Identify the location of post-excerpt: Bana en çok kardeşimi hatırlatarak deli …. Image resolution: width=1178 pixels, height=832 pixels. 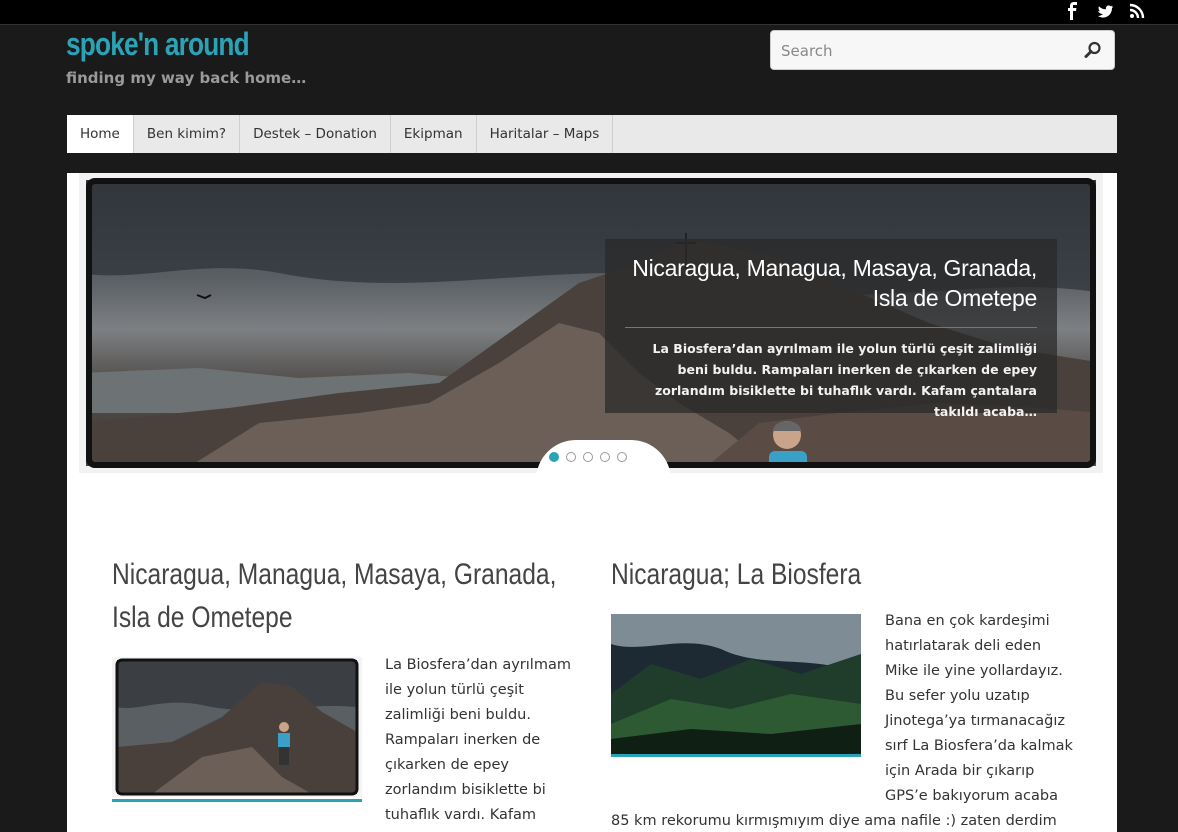
(845, 720).